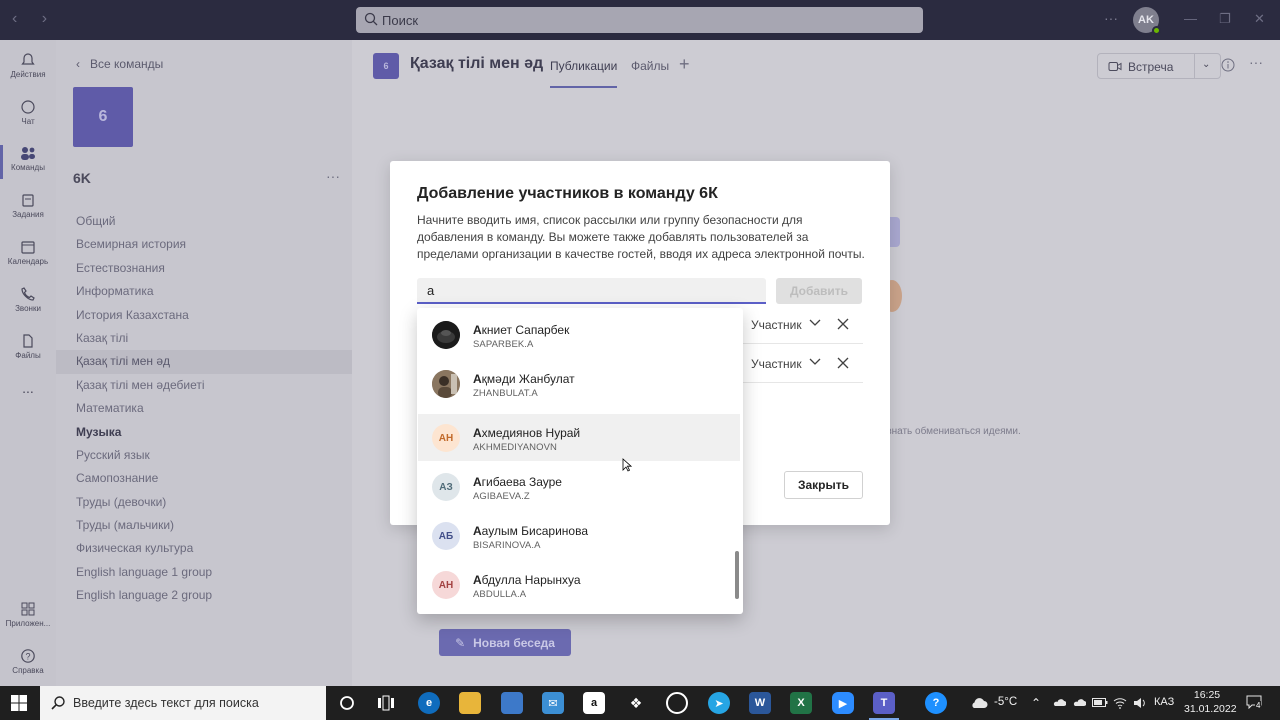 Image resolution: width=1280 pixels, height=720 pixels. Describe the element at coordinates (82, 178) in the screenshot. I see `team-name: 6K` at that location.